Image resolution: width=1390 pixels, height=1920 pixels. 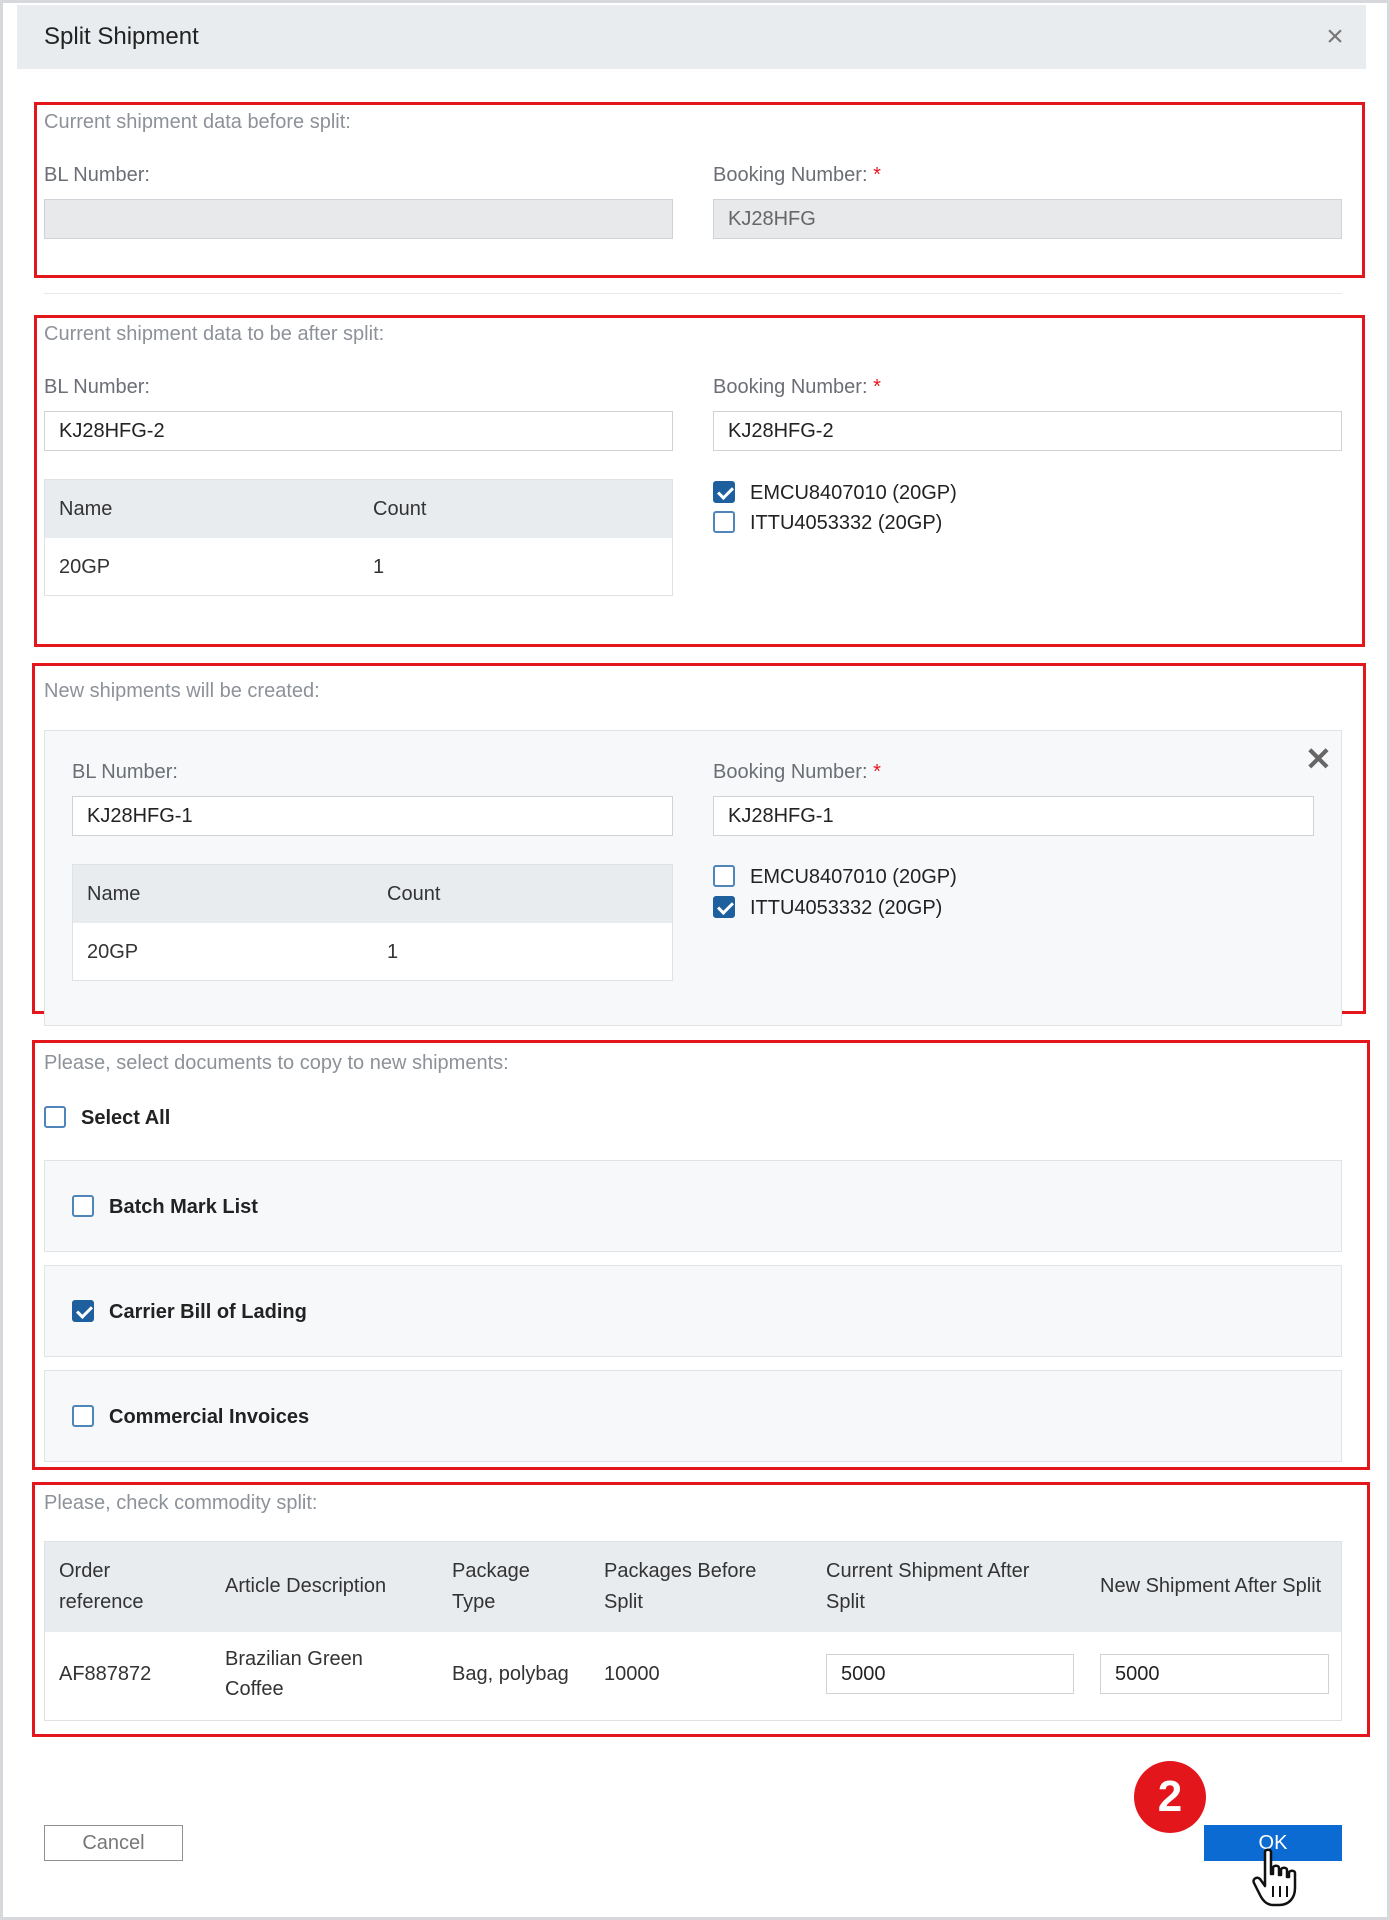 What do you see at coordinates (1274, 1877) in the screenshot?
I see `hand-cursor-icon` at bounding box center [1274, 1877].